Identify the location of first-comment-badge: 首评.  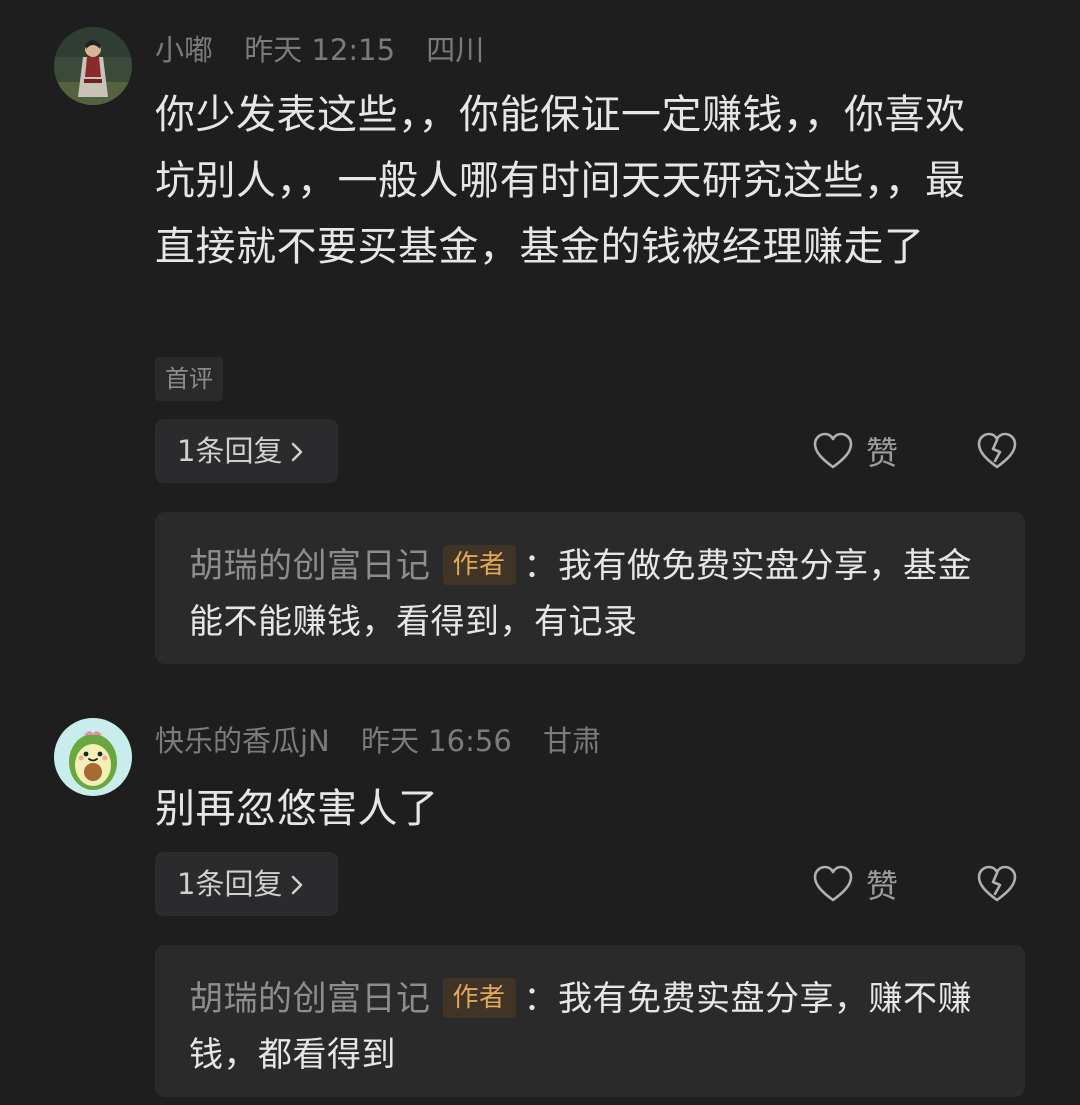
(189, 379).